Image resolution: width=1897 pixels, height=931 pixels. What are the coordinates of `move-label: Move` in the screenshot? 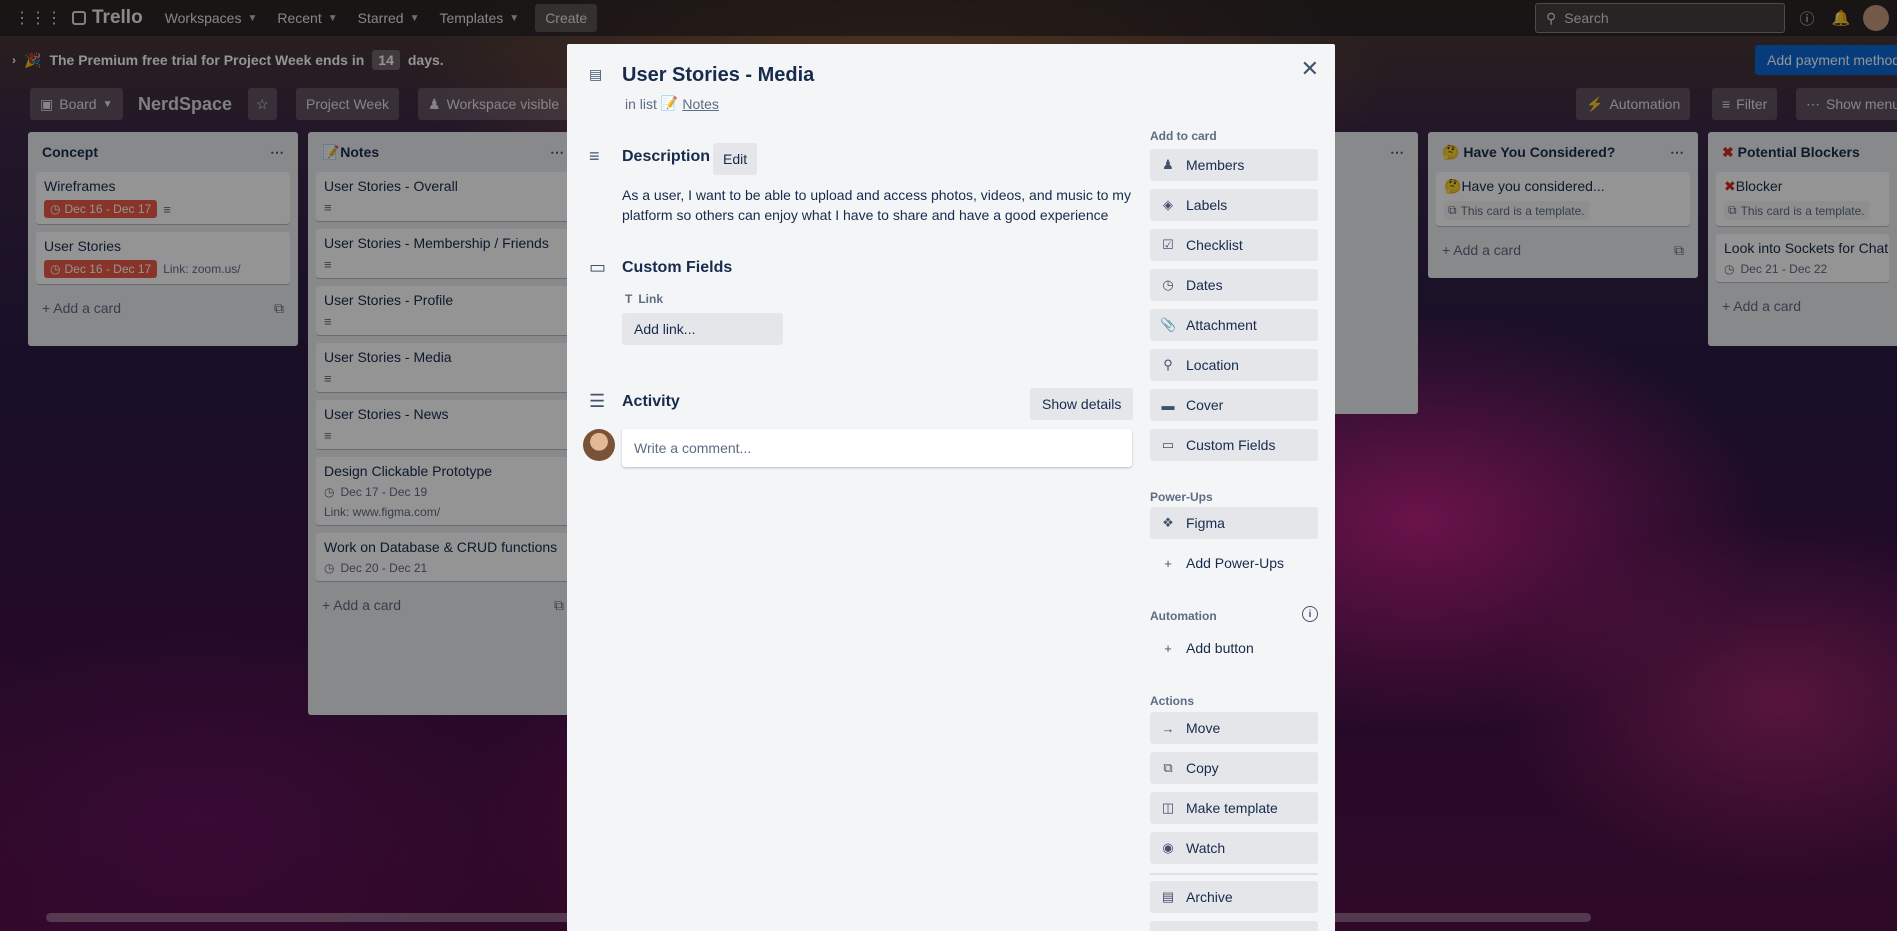 It's located at (1203, 728).